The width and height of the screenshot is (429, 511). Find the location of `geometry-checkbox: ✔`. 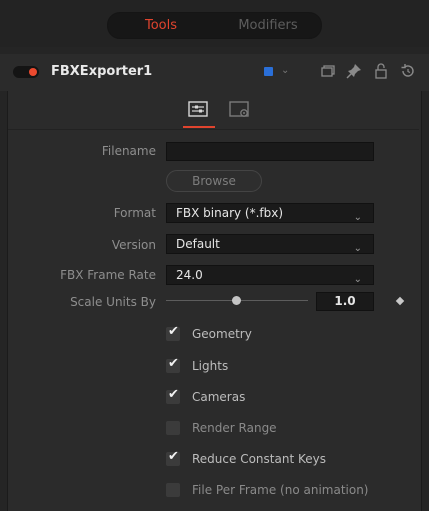

geometry-checkbox: ✔ is located at coordinates (173, 332).